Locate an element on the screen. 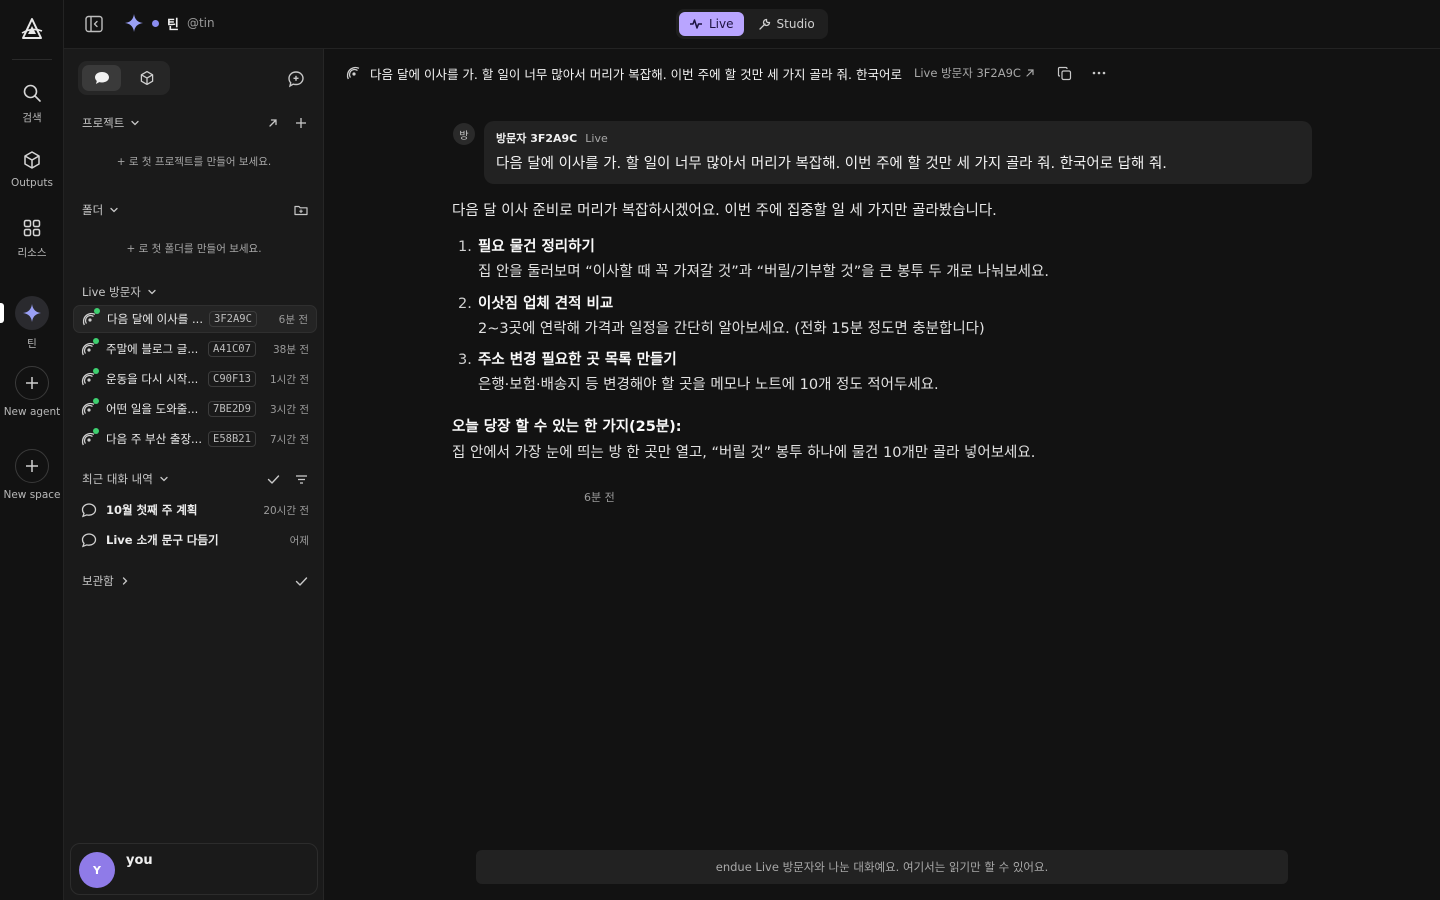 The image size is (1440, 900). history-title: 최근 대화 내역 is located at coordinates (117, 479).